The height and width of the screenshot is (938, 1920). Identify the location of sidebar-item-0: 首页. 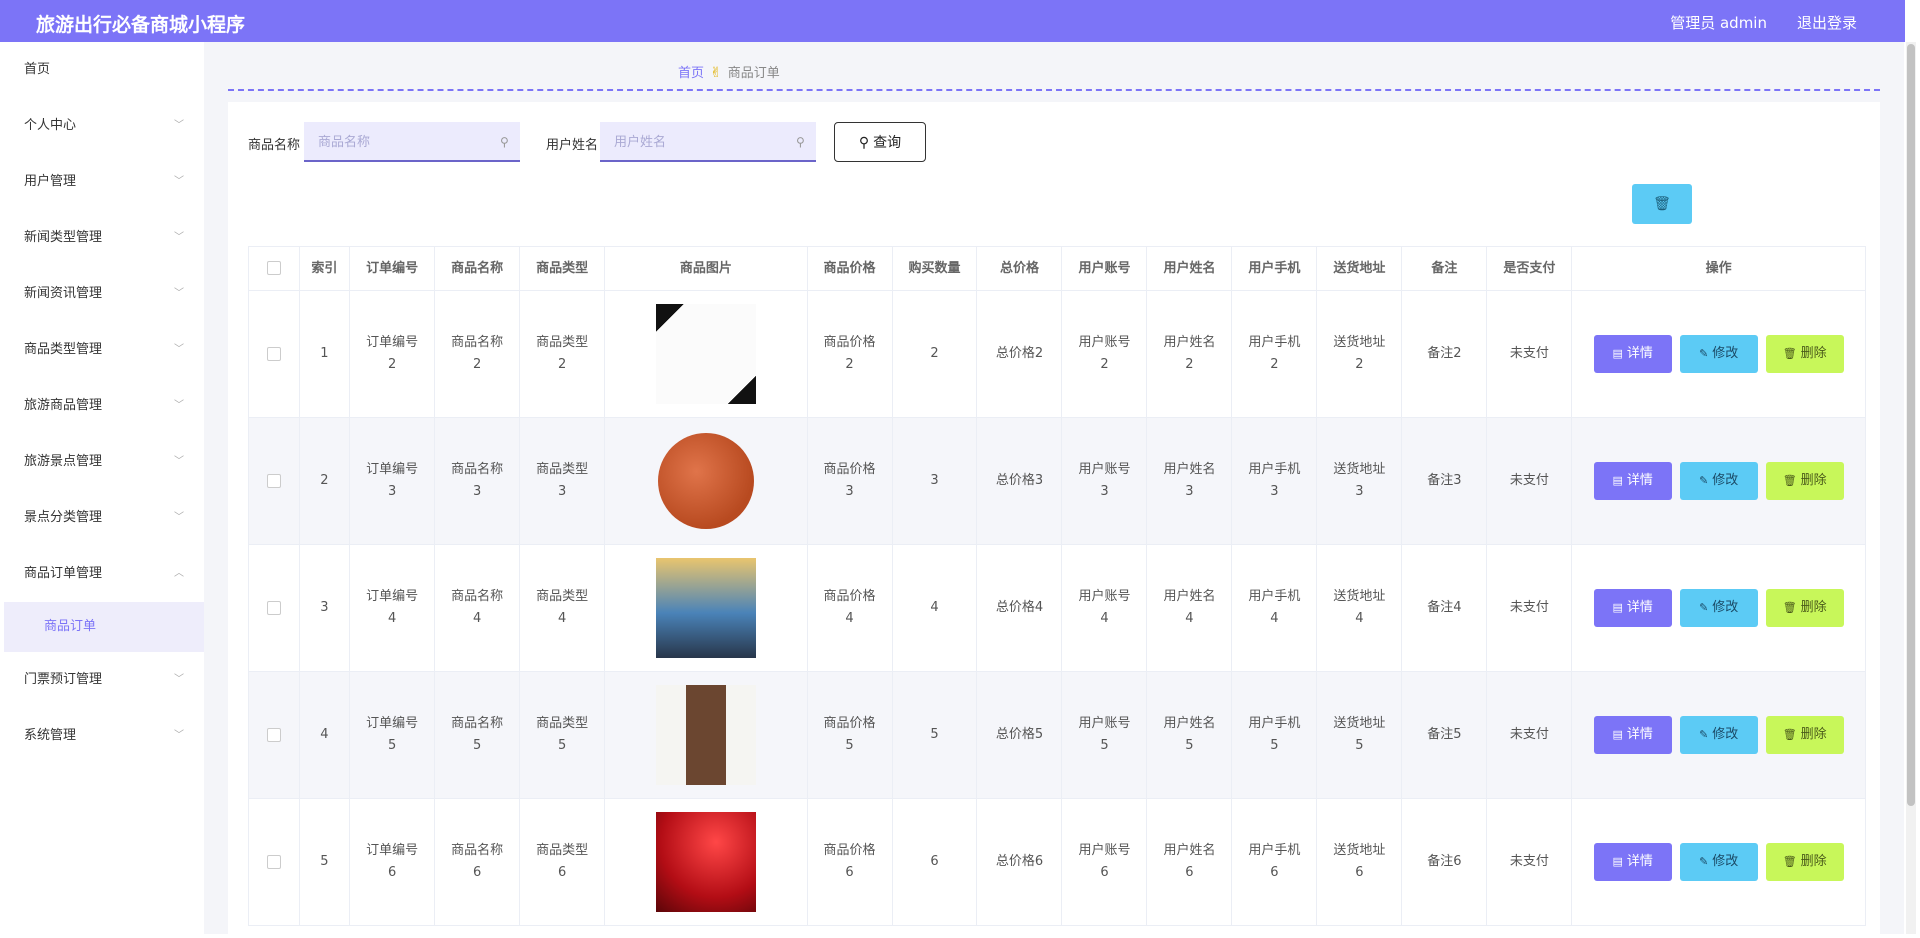
(104, 70).